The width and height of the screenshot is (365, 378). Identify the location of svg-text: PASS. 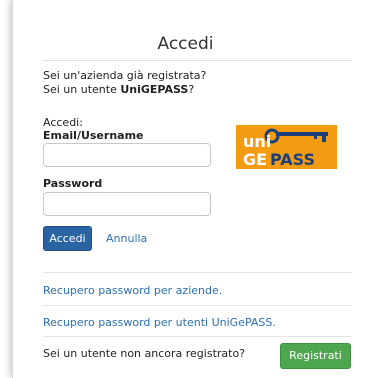
(292, 159).